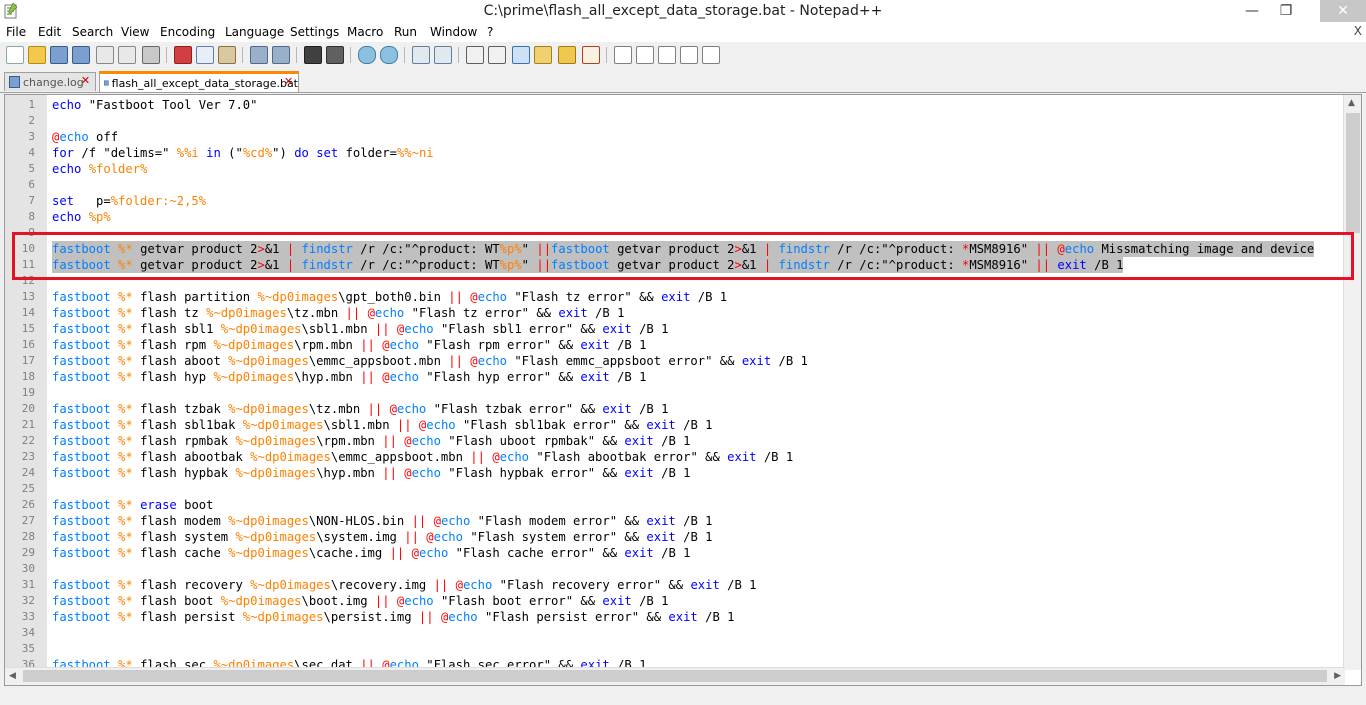 The width and height of the screenshot is (1366, 705). What do you see at coordinates (1353, 173) in the screenshot?
I see `vertical-scroll-thumb` at bounding box center [1353, 173].